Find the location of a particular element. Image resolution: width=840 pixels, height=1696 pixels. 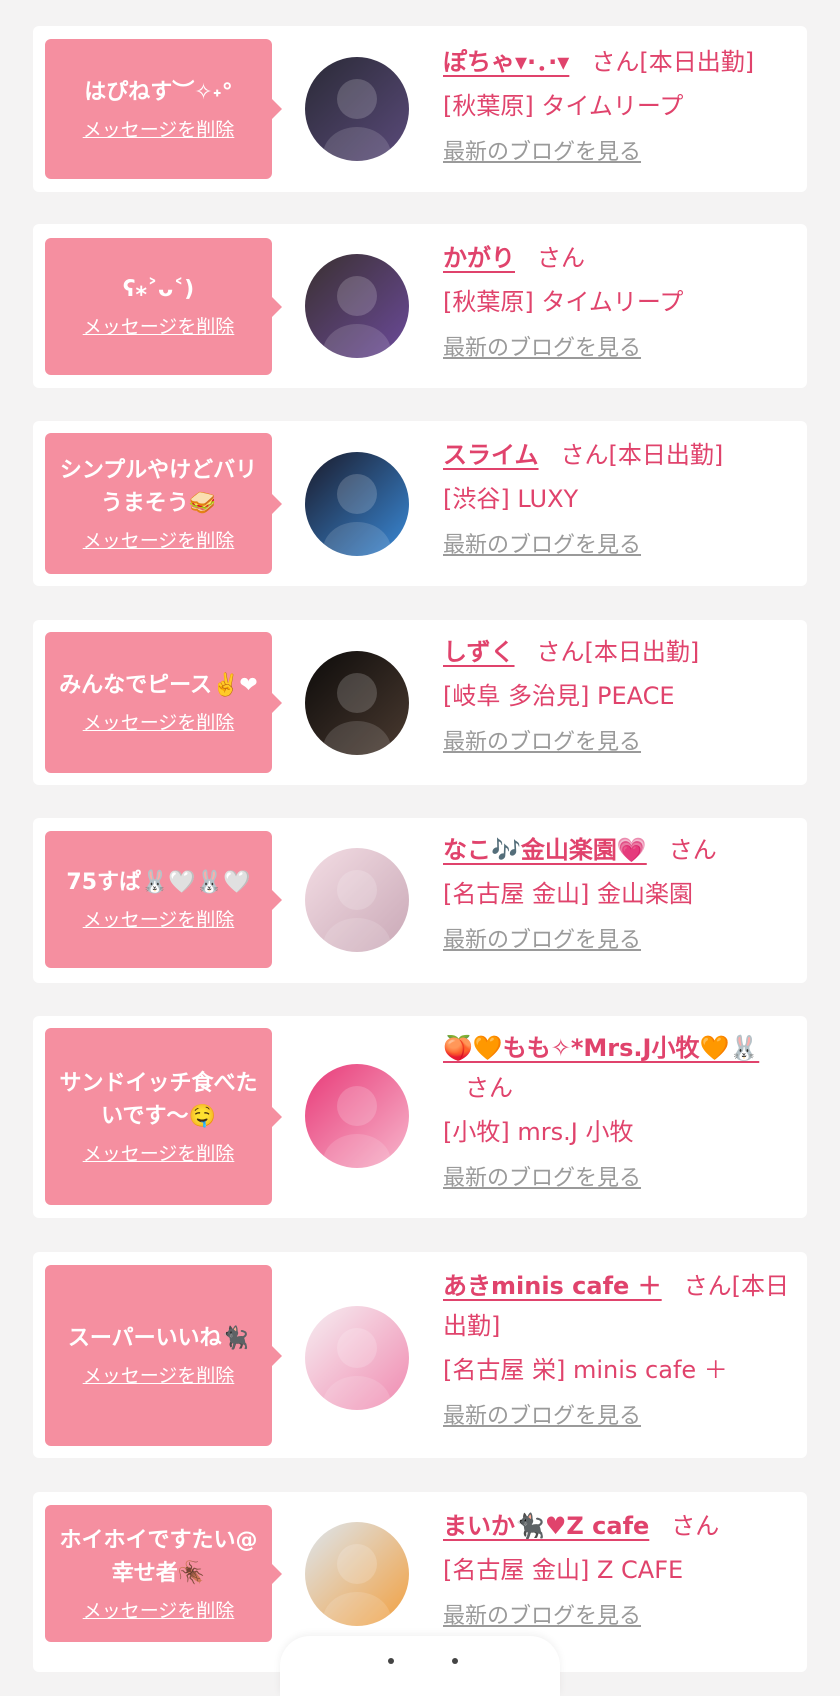

name-line: しずく さん[本日出勤] is located at coordinates (618, 652).